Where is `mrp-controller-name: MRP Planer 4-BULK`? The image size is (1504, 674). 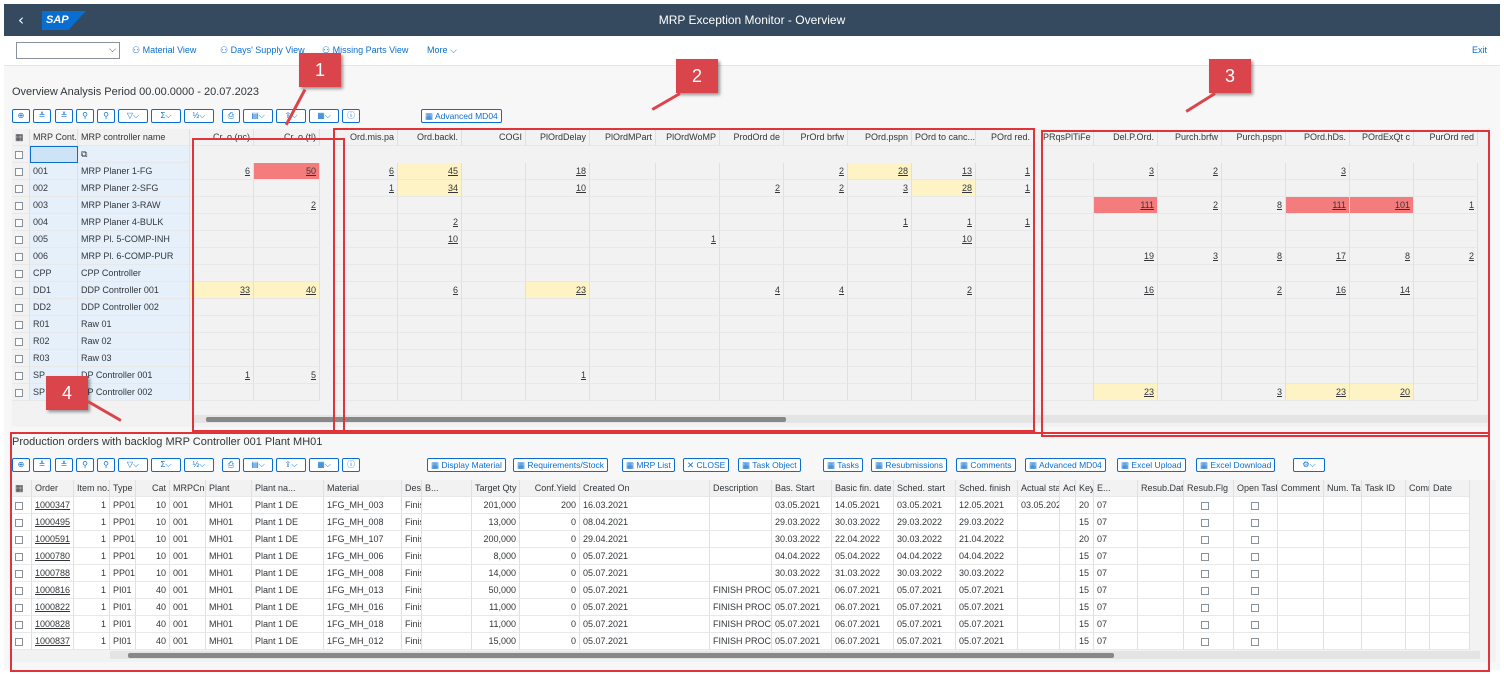 mrp-controller-name: MRP Planer 4-BULK is located at coordinates (134, 222).